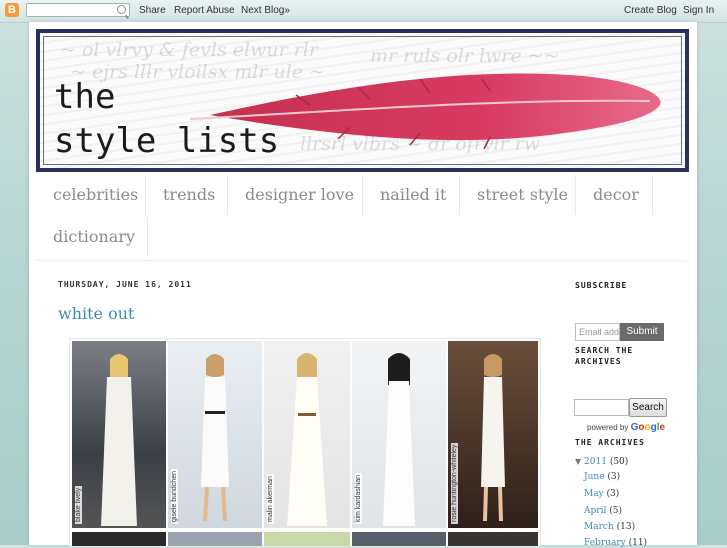  Describe the element at coordinates (270, 499) in the screenshot. I see `photo-caption: malin akerman` at that location.